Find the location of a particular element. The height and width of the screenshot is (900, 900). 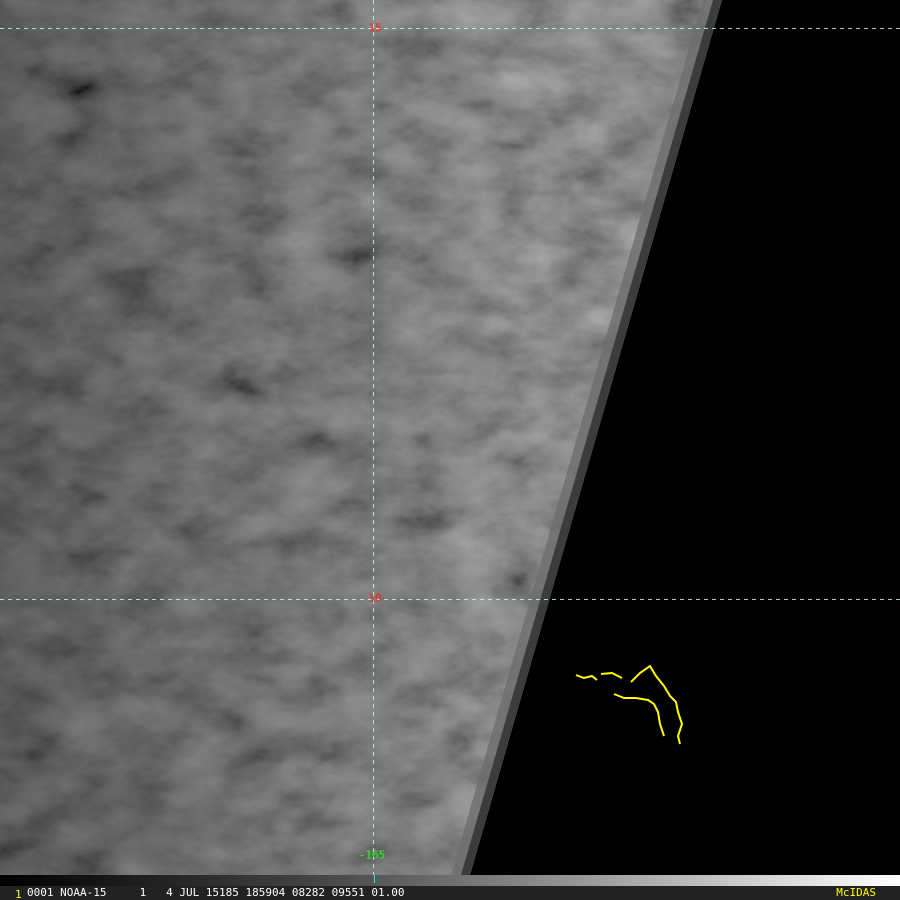

longitude-label-165w: -165 is located at coordinates (372, 855).